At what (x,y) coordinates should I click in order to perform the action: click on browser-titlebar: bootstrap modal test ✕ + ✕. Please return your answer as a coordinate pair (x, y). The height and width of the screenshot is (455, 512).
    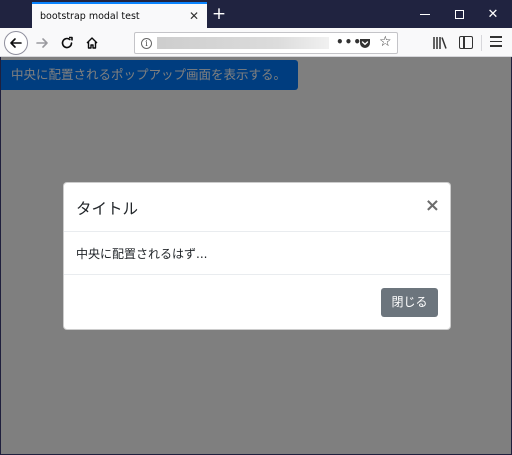
    Looking at the image, I should click on (256, 14).